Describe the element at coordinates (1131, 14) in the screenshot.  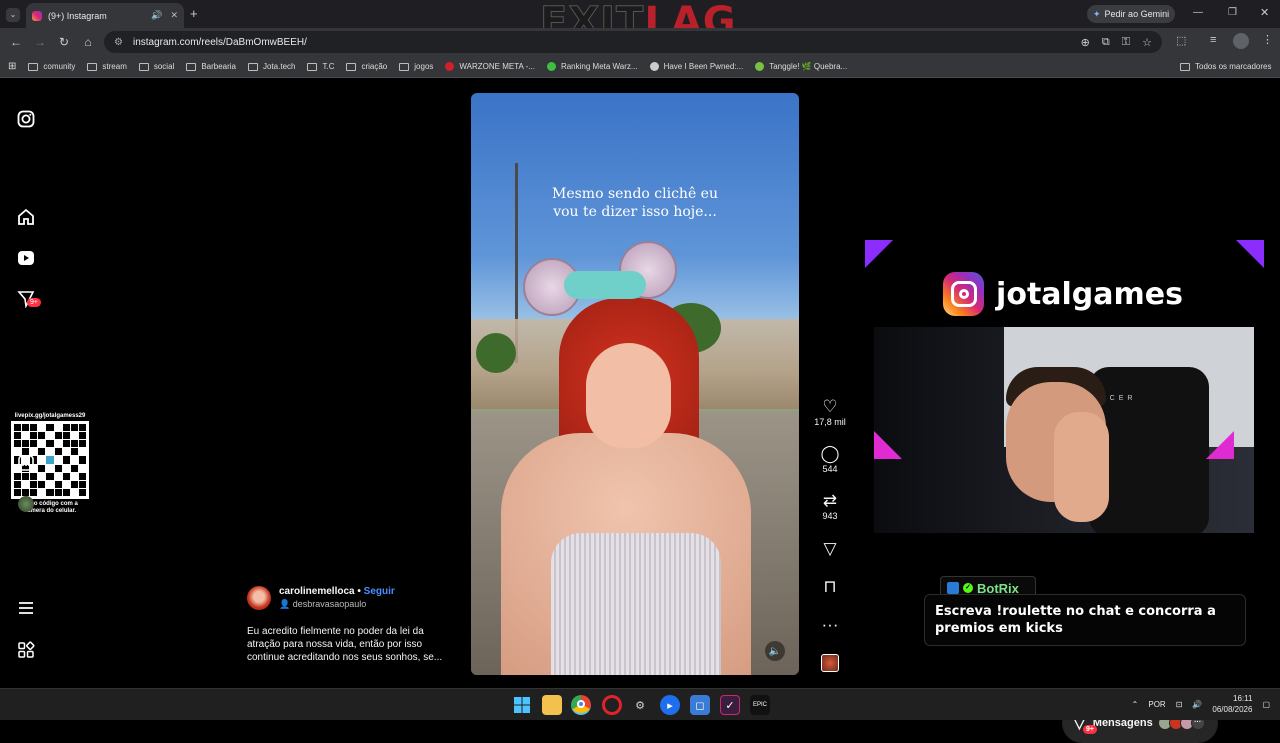
I see `gemini-button: ✦ Pedir ao Gemini` at that location.